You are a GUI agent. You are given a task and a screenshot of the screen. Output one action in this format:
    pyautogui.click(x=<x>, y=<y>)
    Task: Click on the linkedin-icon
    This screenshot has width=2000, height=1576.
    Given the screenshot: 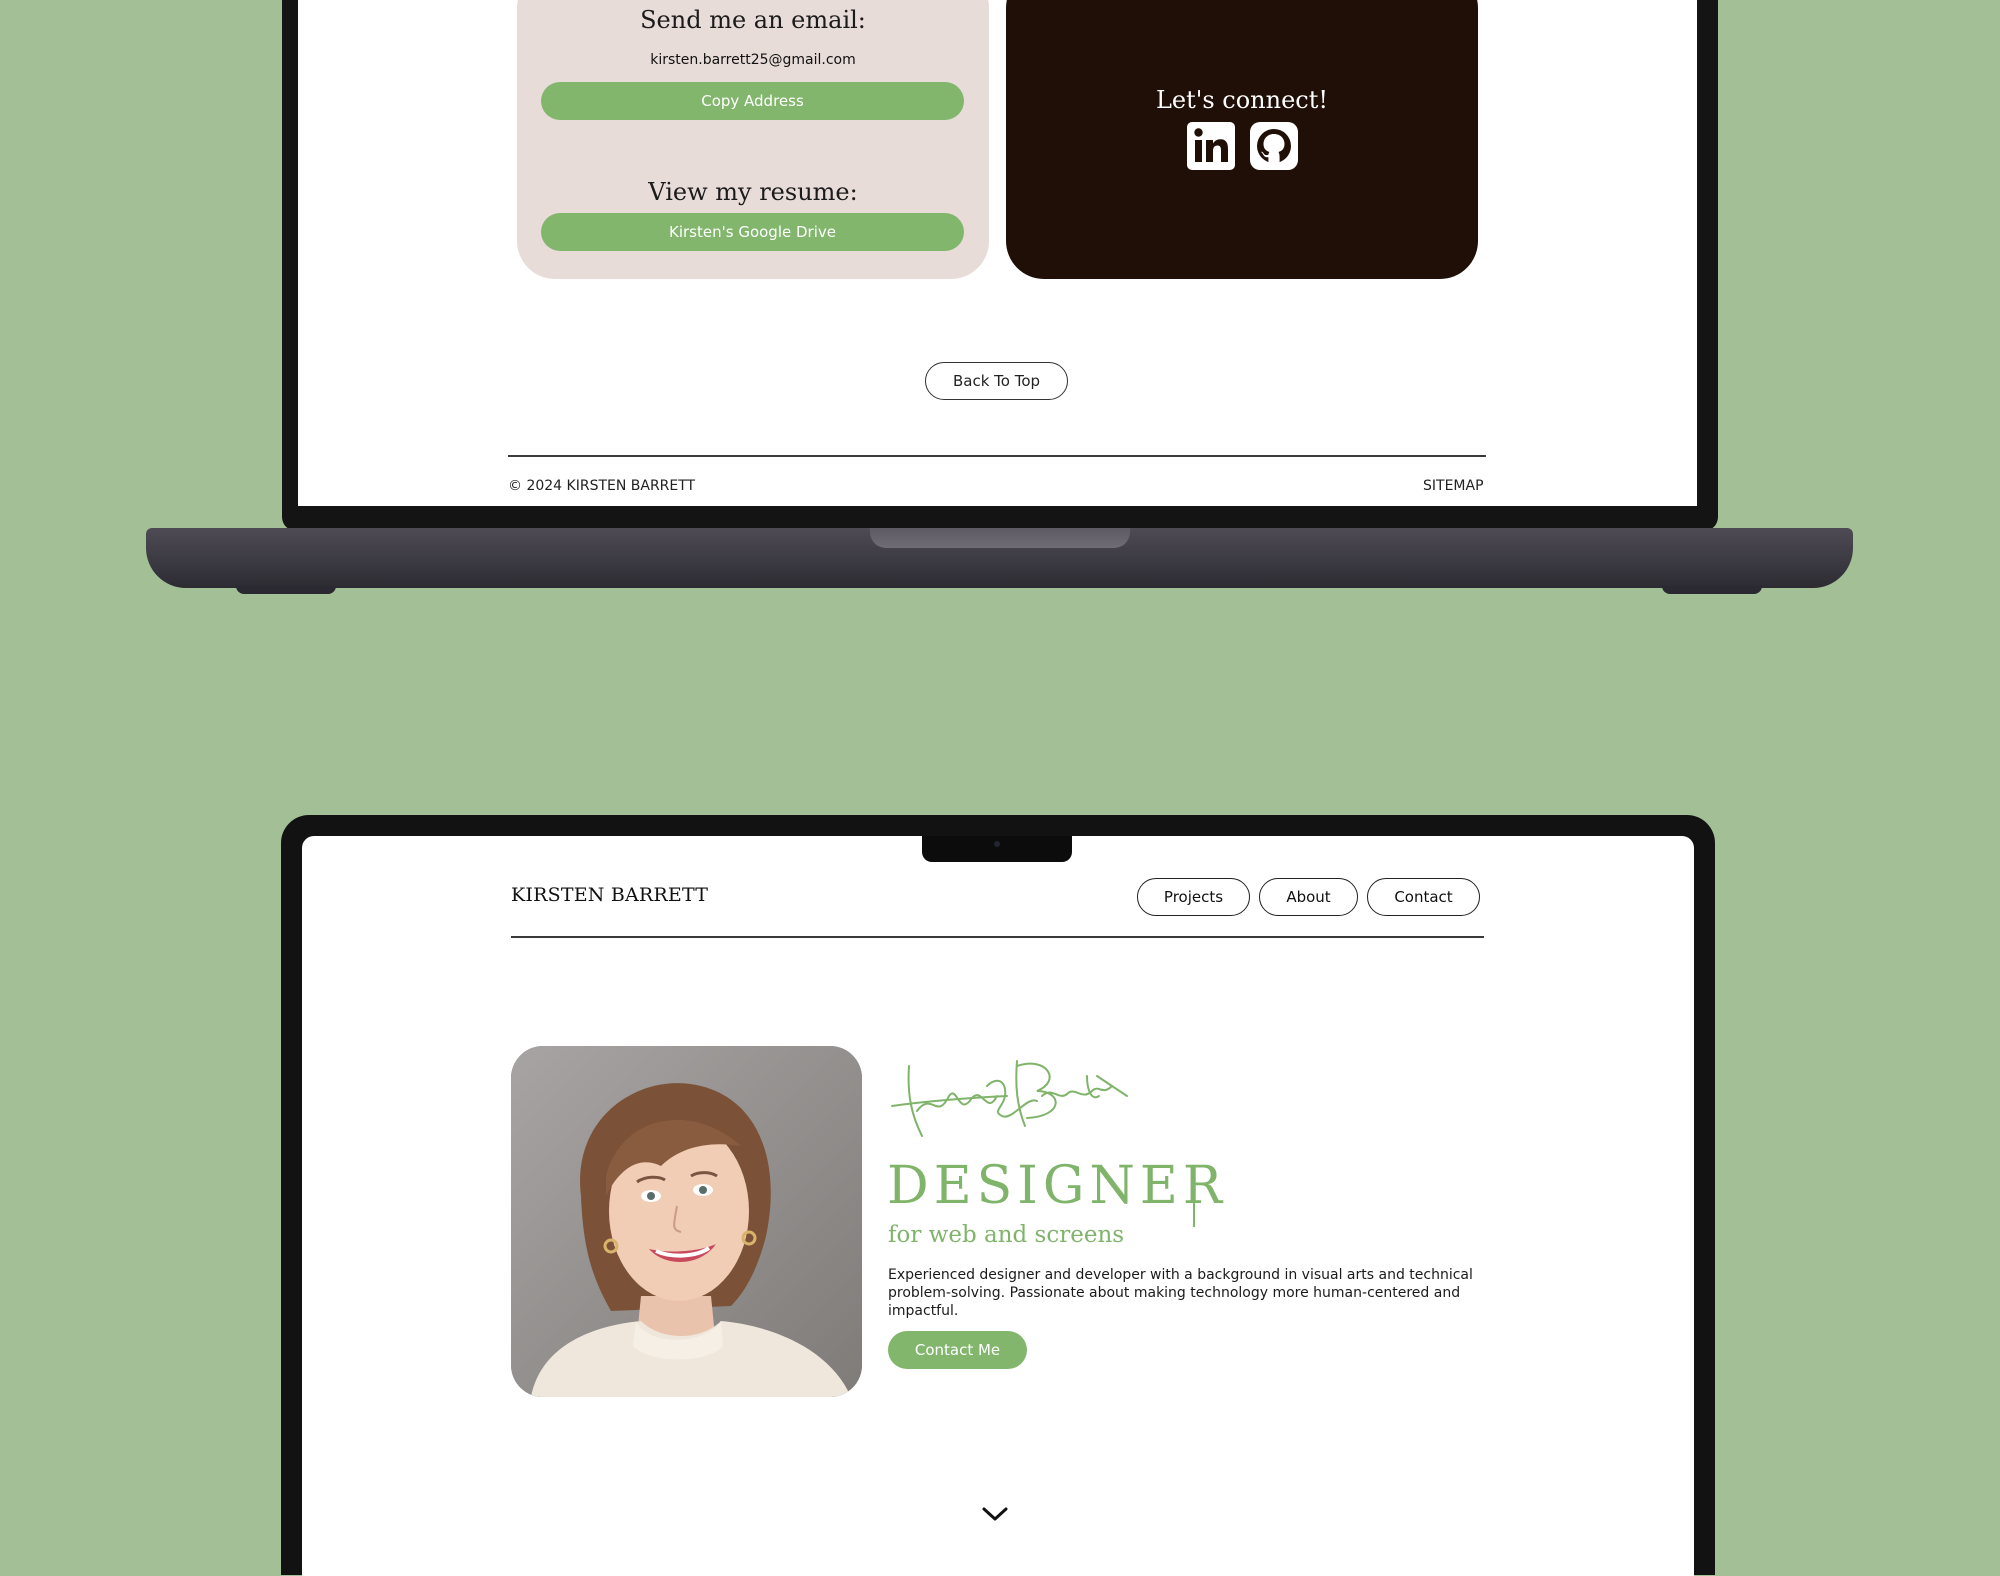 What is the action you would take?
    pyautogui.click(x=1211, y=146)
    